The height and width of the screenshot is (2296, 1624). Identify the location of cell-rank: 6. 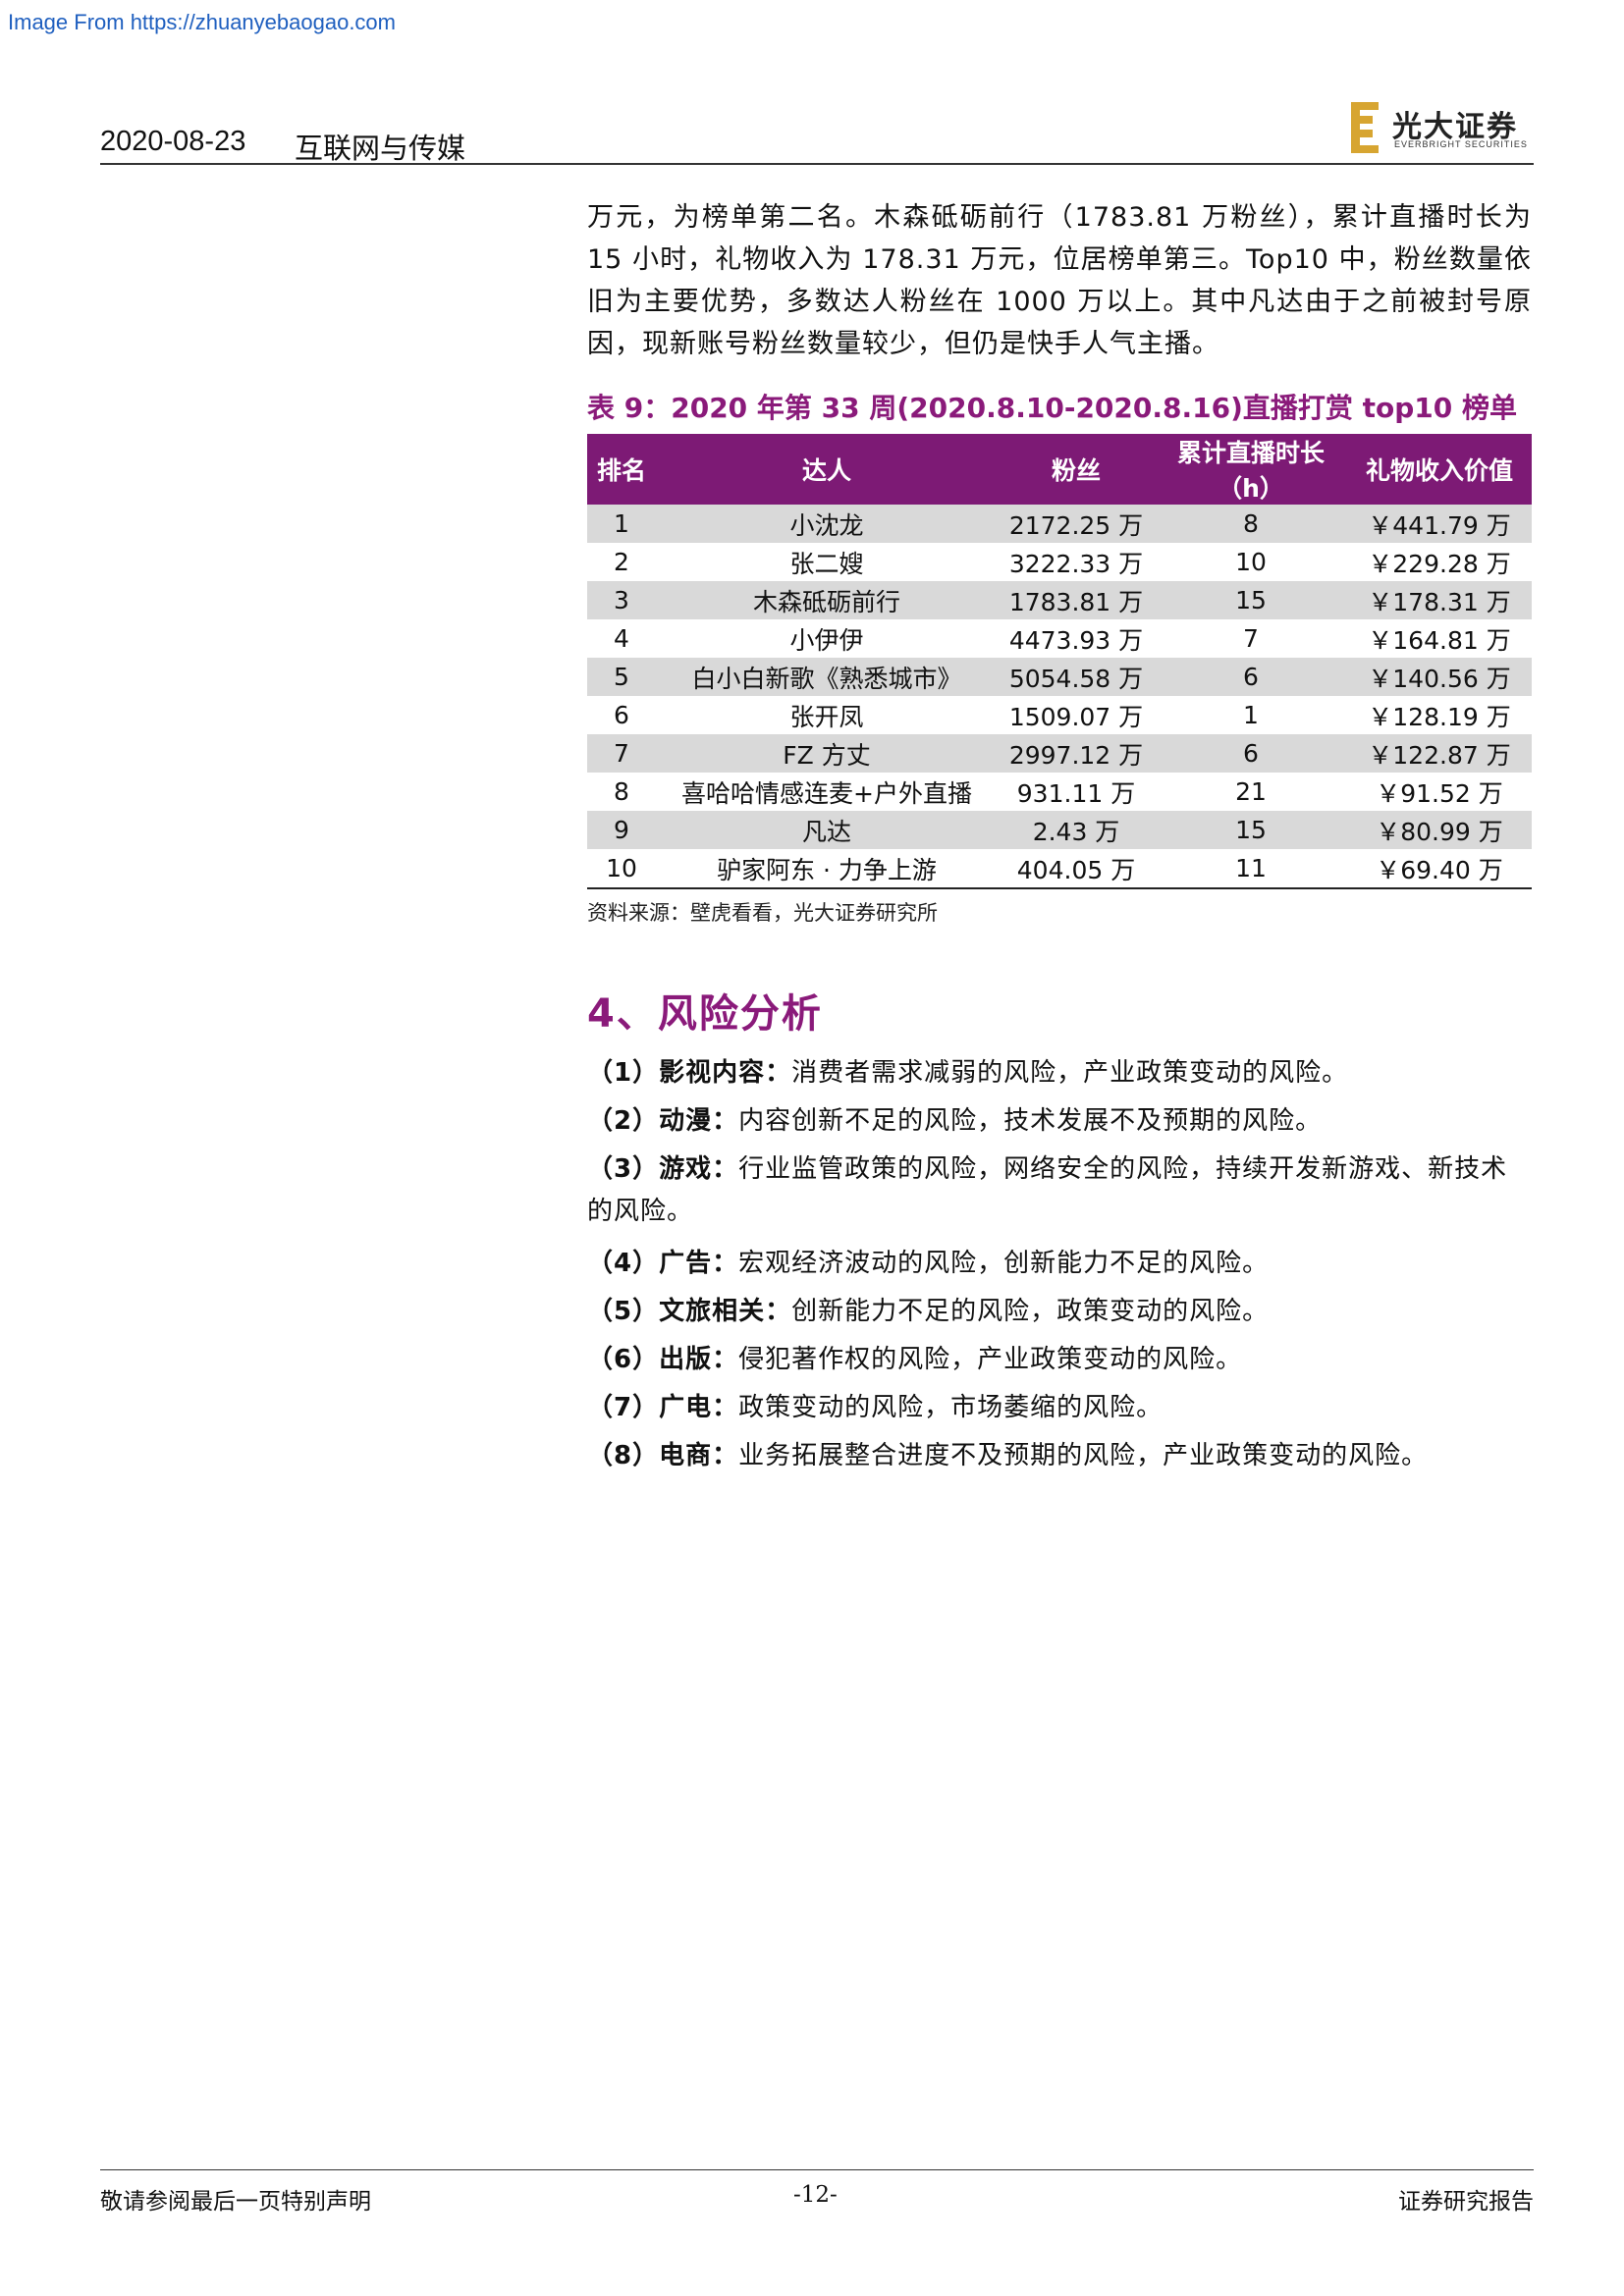
(621, 715).